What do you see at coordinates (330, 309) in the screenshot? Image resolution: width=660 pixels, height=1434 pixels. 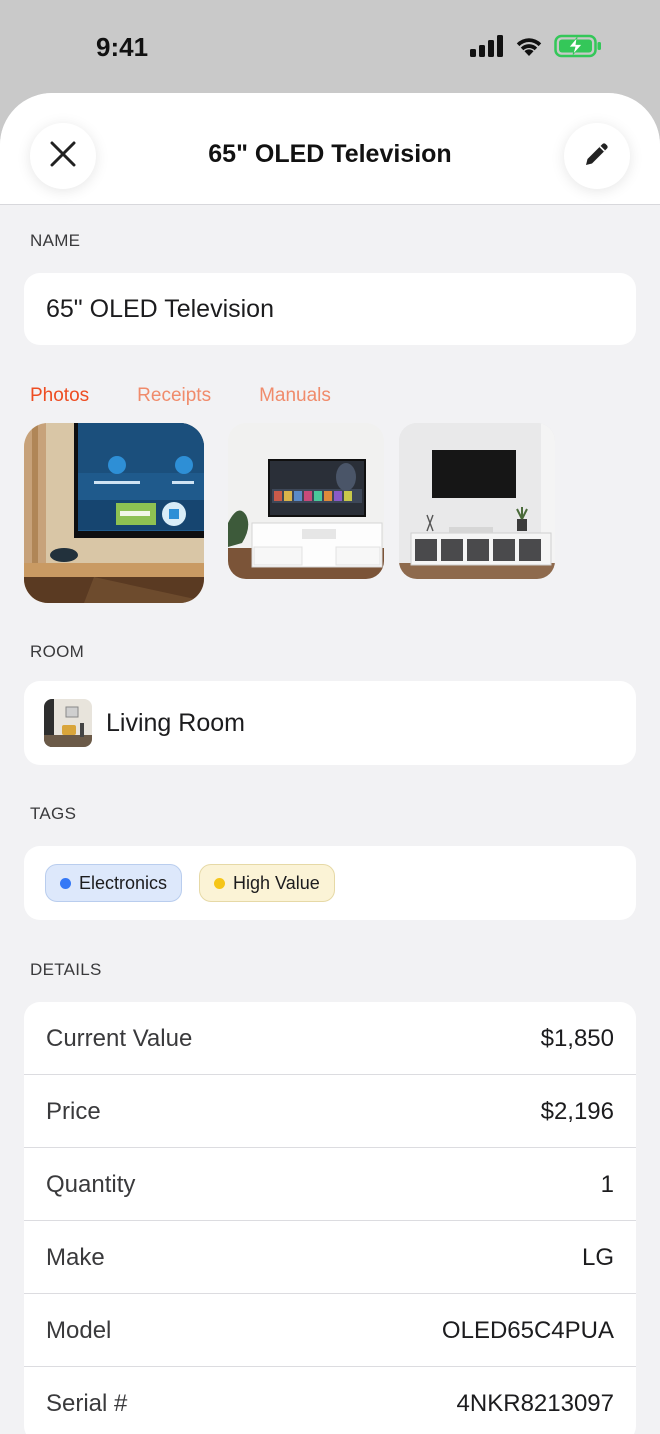 I see `name-field: 65" OLED Television` at bounding box center [330, 309].